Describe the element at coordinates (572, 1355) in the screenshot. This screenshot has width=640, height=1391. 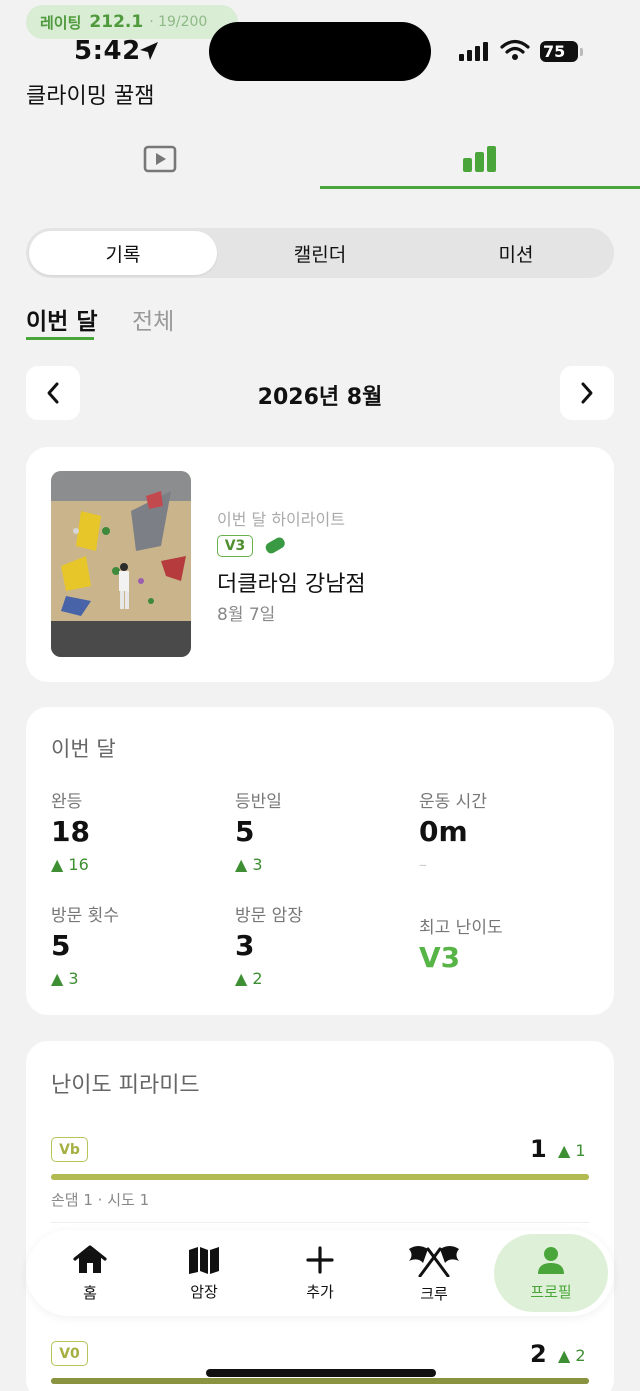
I see `pyramid-delta: ▲ 2` at that location.